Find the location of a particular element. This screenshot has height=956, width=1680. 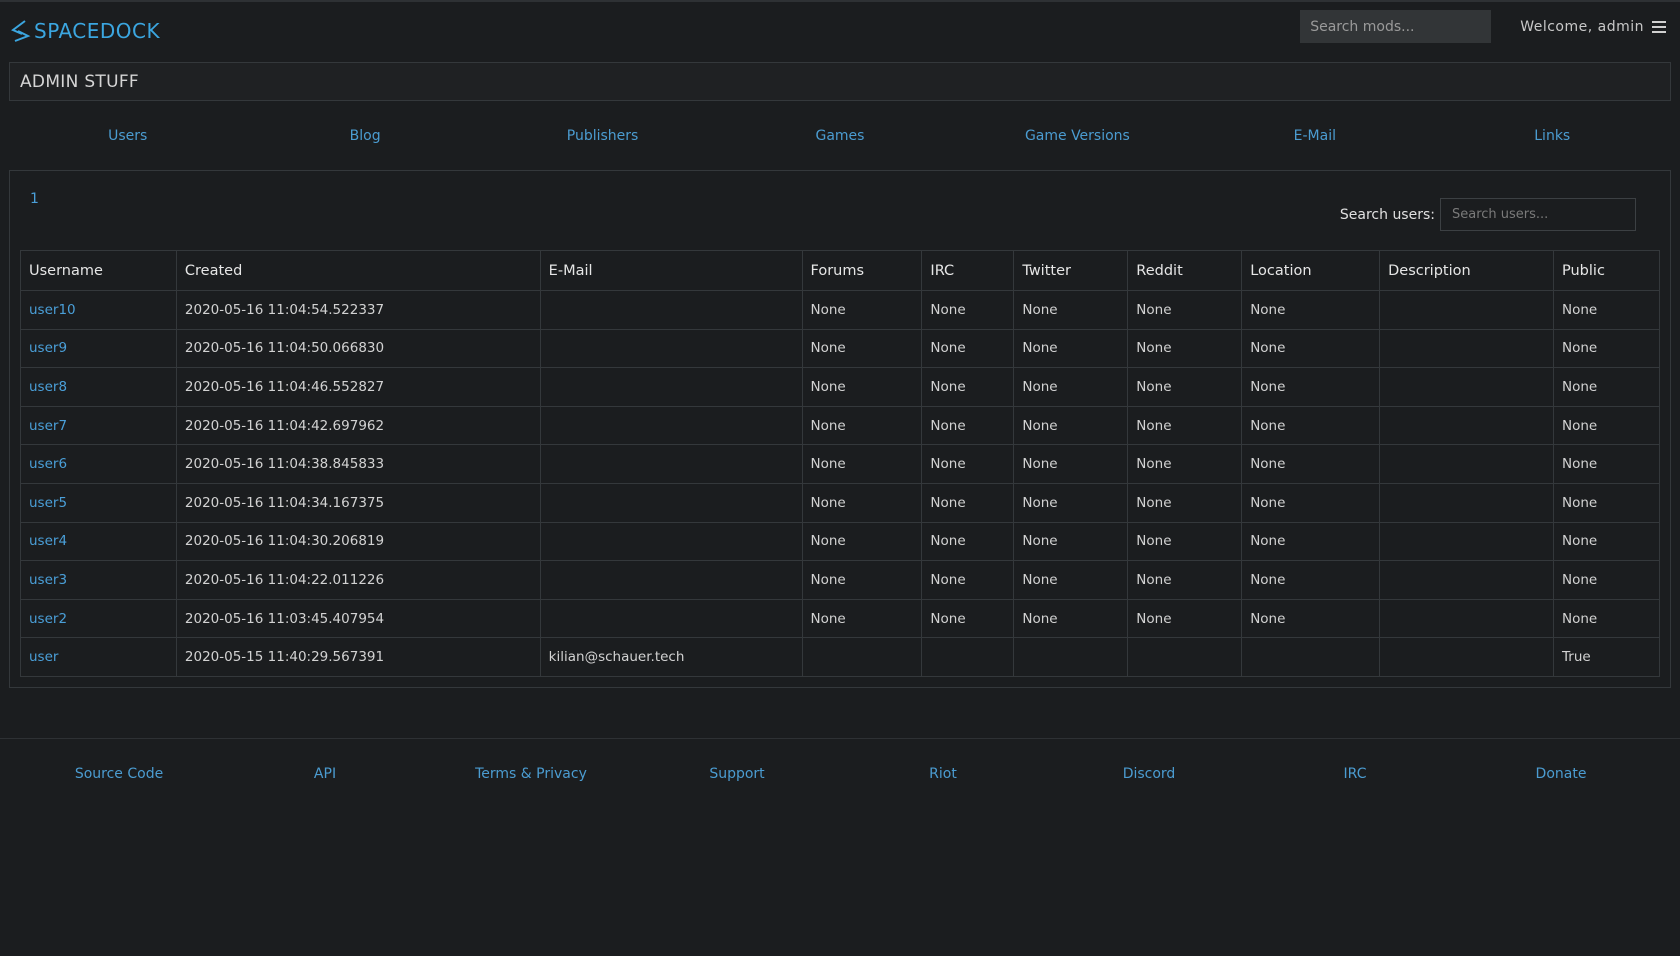

user-menu: Welcome, admin is located at coordinates (1593, 27).